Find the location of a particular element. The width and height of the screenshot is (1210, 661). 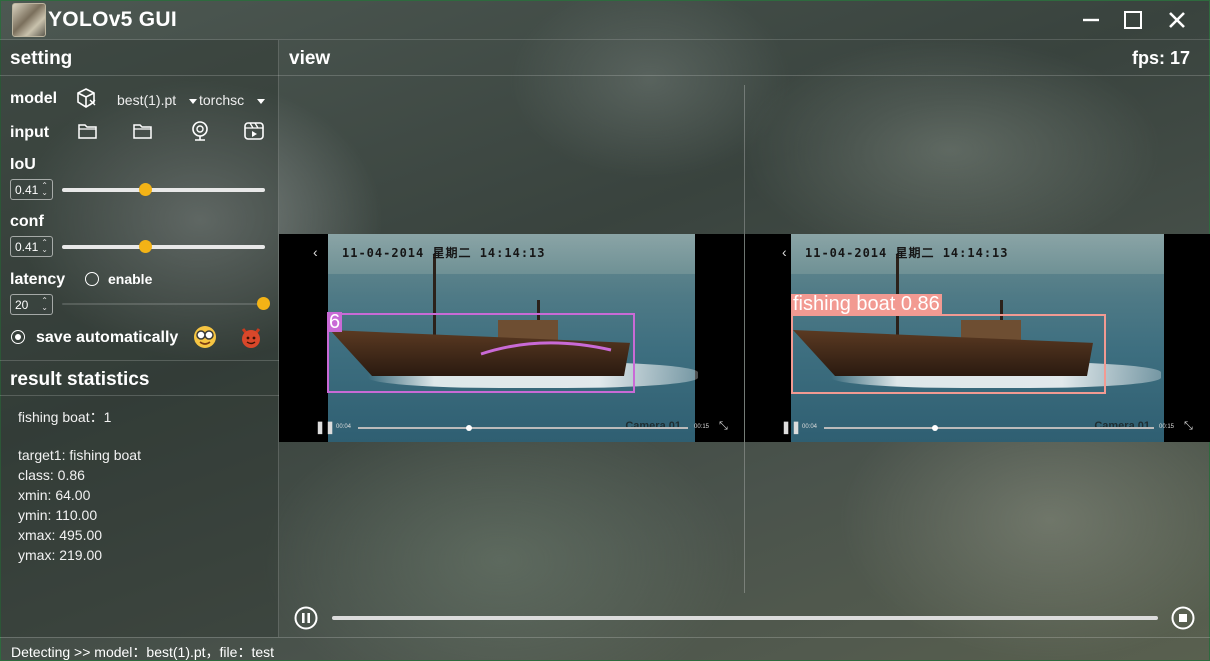

playback-progress is located at coordinates (745, 618).